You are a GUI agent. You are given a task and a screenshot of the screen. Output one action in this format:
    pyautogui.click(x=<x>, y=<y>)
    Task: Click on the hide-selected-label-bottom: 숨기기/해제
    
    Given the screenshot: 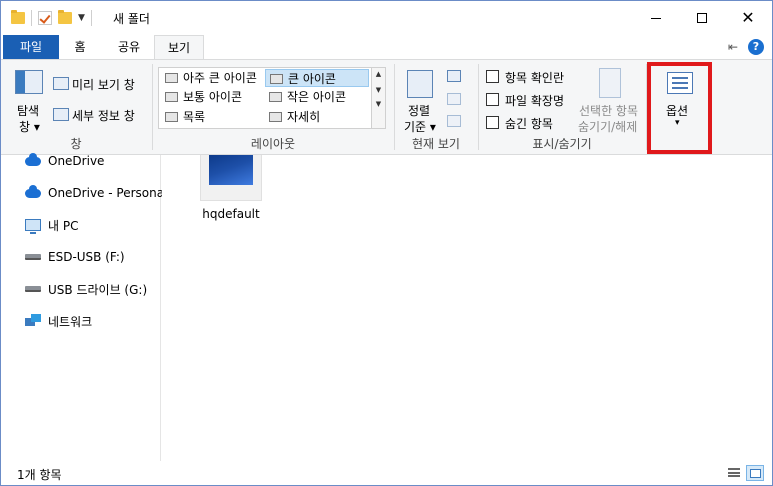 What is the action you would take?
    pyautogui.click(x=607, y=126)
    